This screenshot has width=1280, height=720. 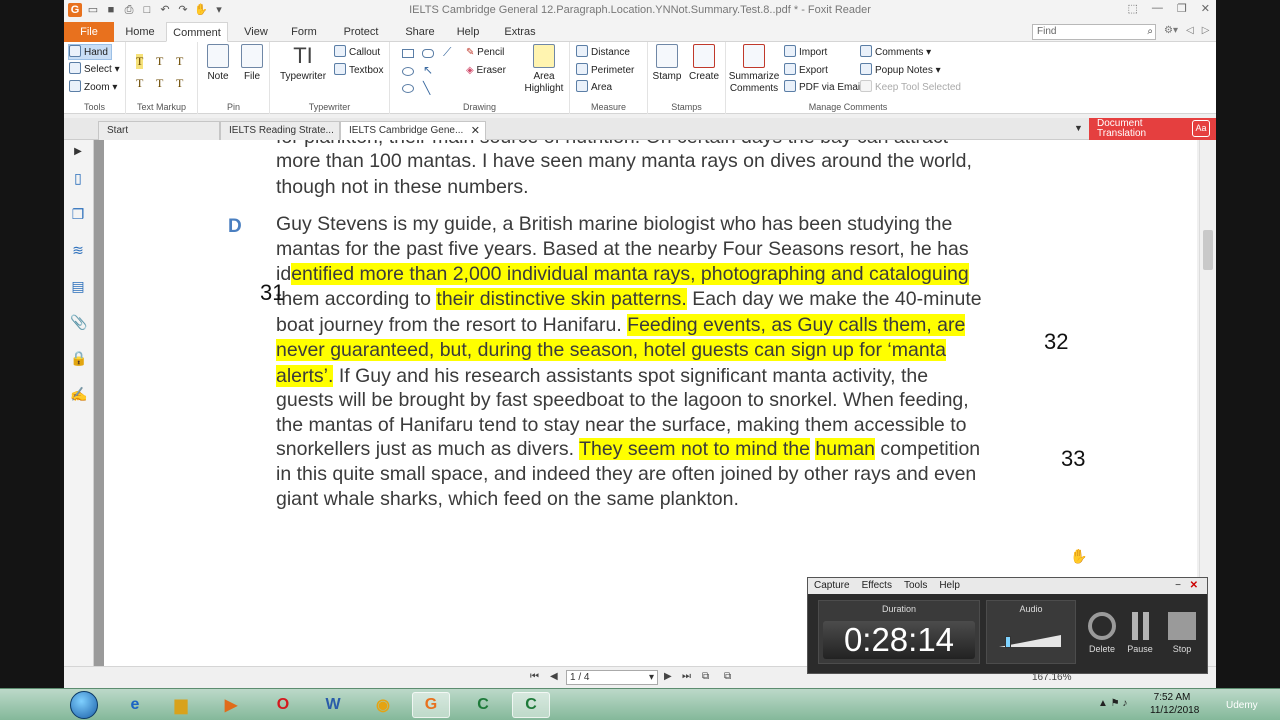 What do you see at coordinates (1008, 642) in the screenshot?
I see `slider-handle` at bounding box center [1008, 642].